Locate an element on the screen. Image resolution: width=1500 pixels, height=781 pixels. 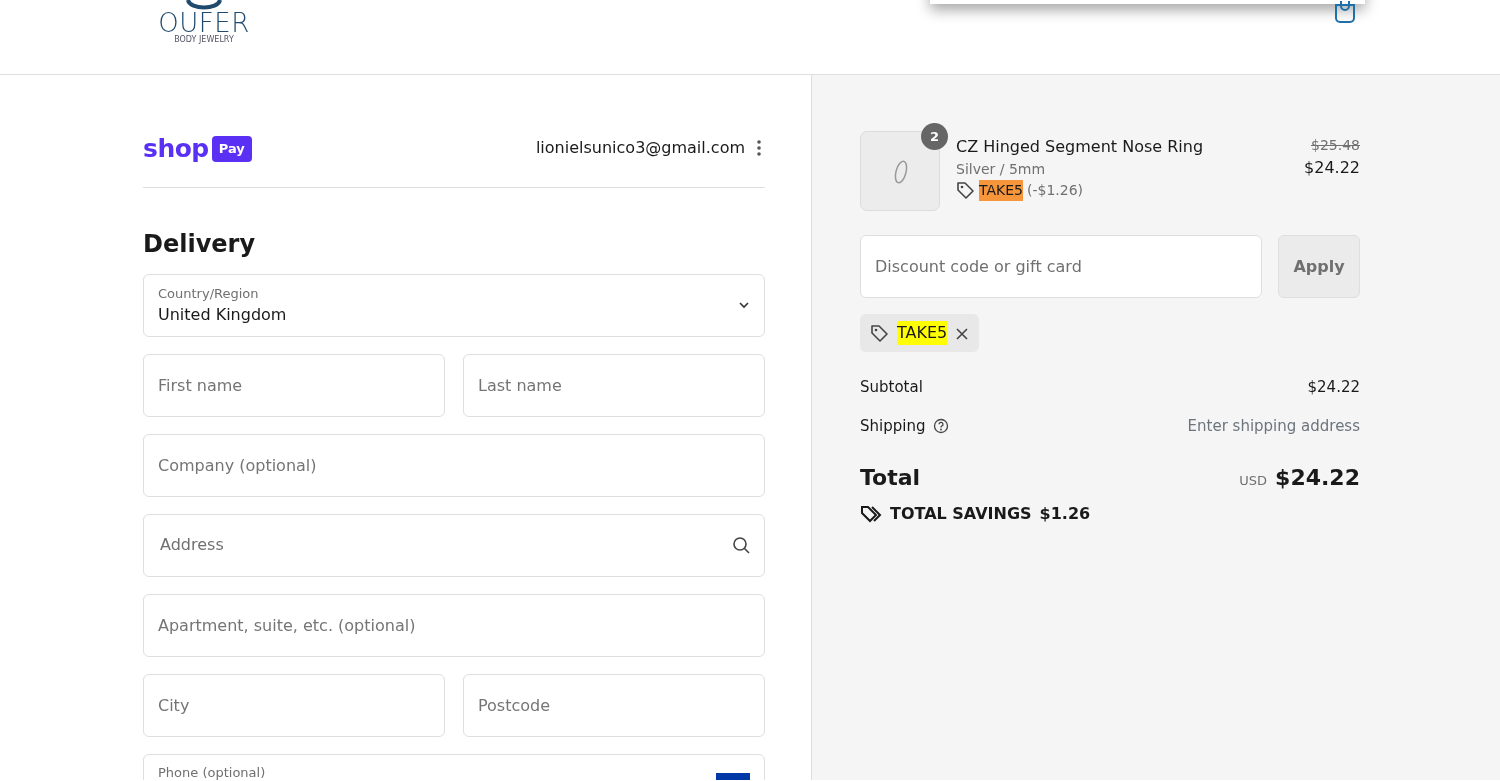
apply-button: Apply is located at coordinates (1319, 266).